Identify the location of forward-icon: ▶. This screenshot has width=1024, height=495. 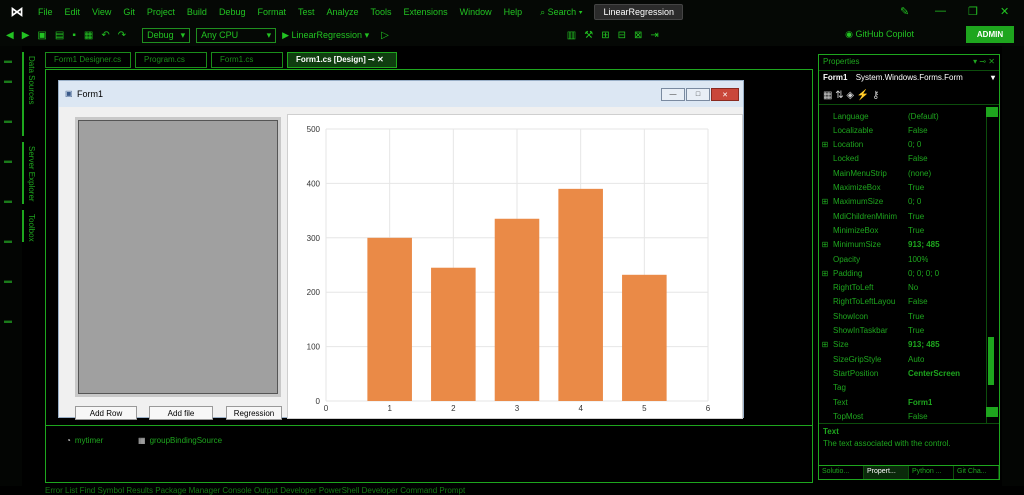
(26, 35).